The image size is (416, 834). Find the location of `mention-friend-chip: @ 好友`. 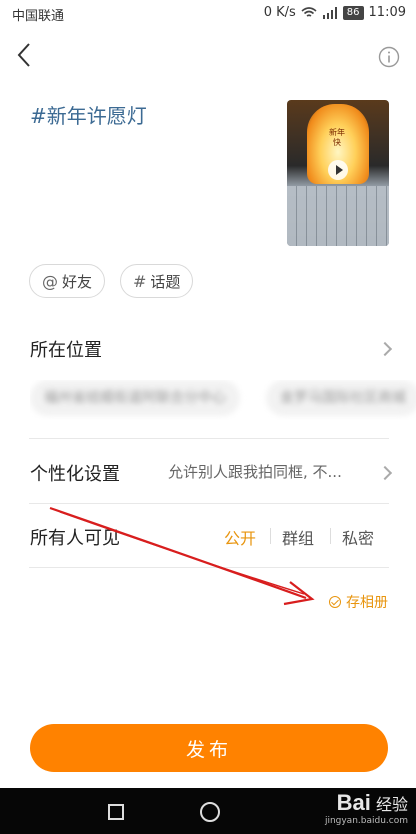

mention-friend-chip: @ 好友 is located at coordinates (67, 281).